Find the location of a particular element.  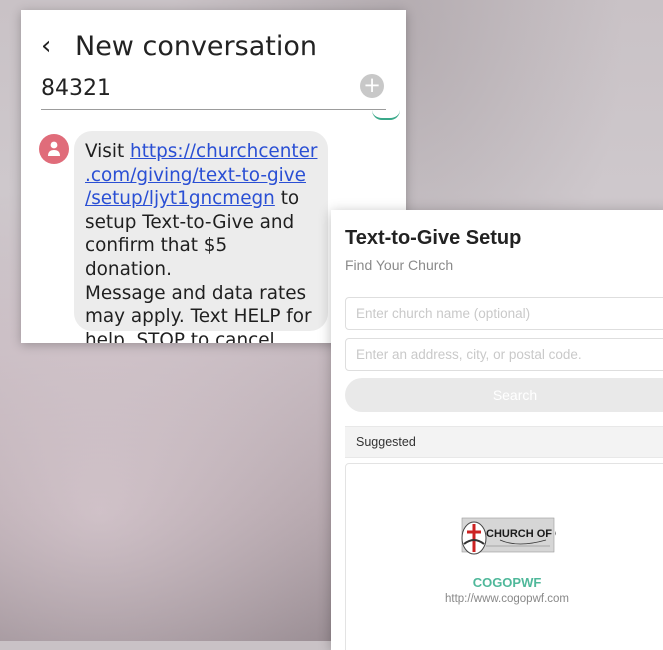

compose-indicator is located at coordinates (386, 115).